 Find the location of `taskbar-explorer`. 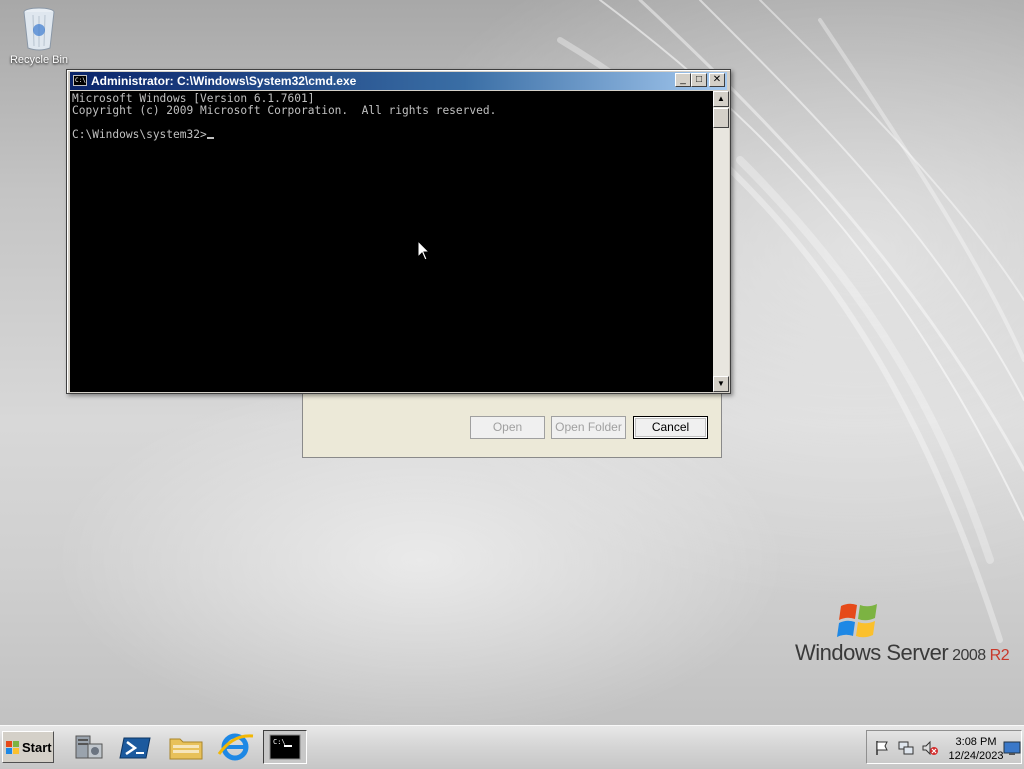

taskbar-explorer is located at coordinates (186, 747).